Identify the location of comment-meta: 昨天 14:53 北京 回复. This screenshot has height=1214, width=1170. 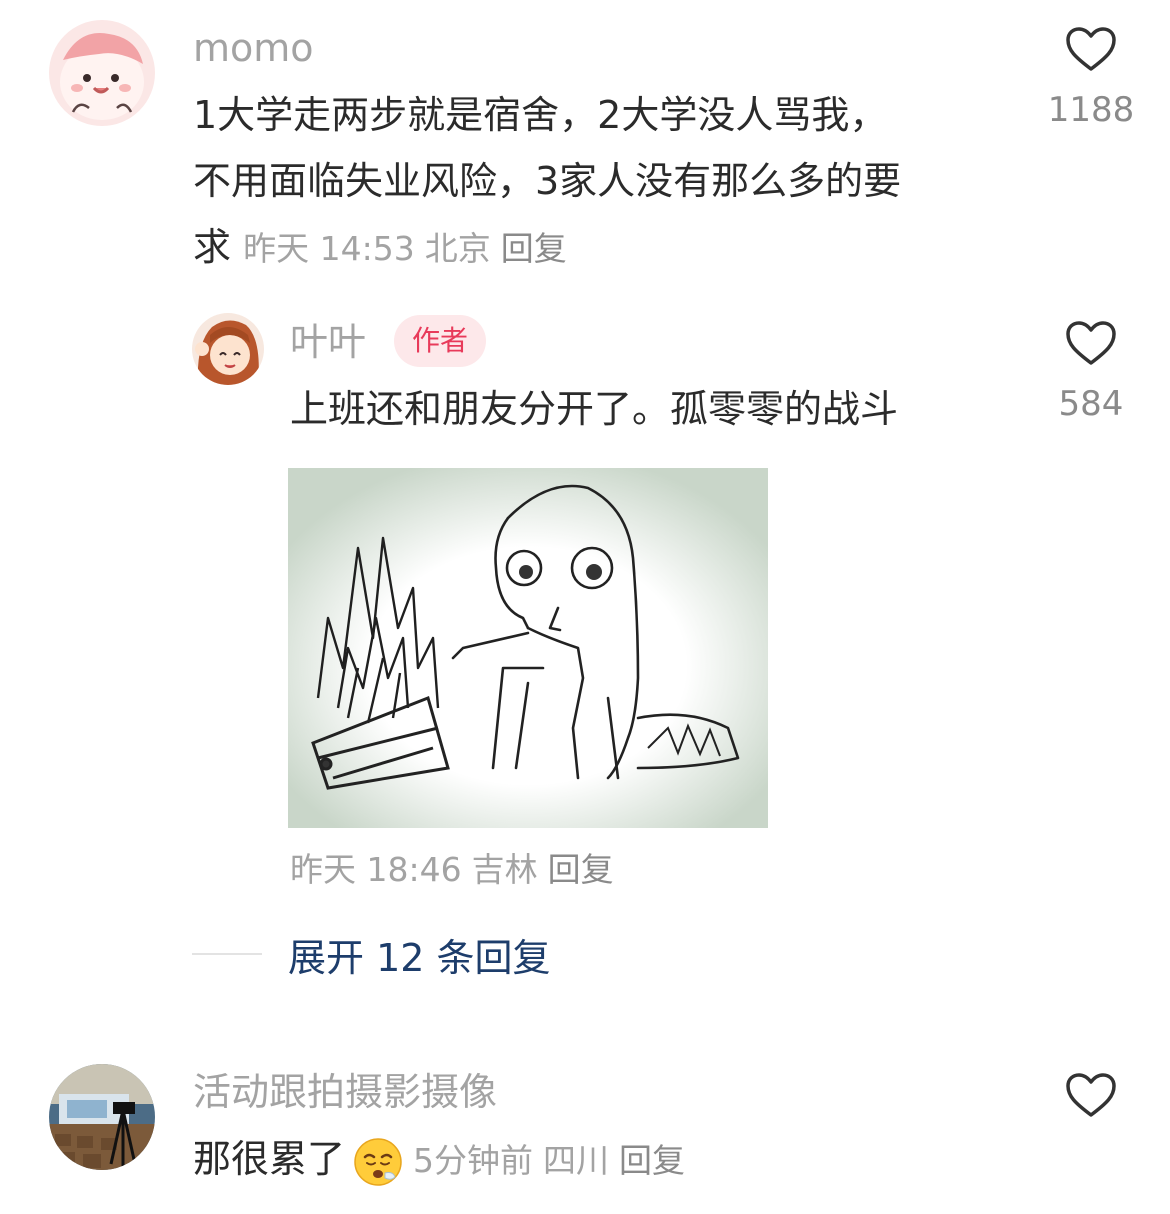
(410, 248).